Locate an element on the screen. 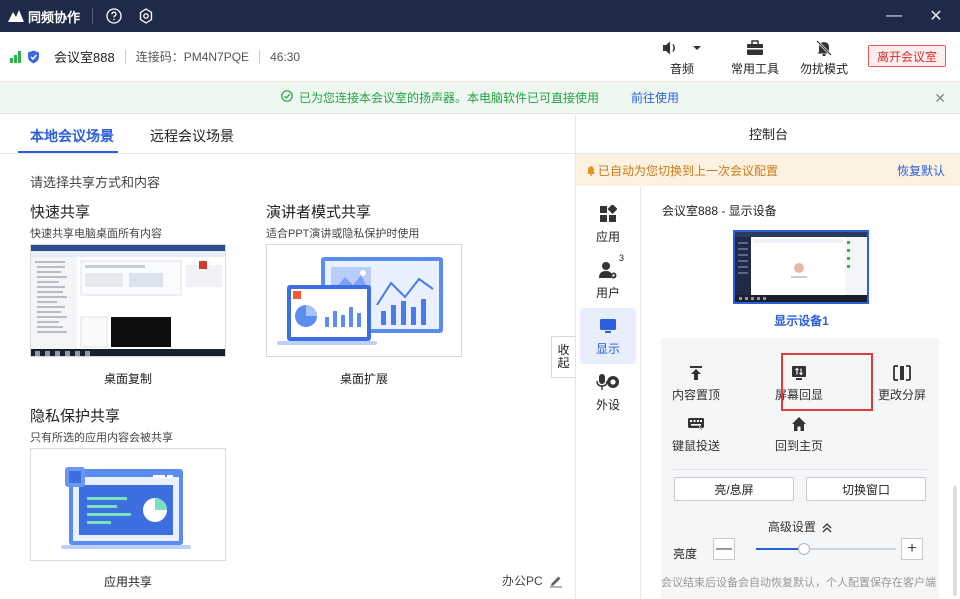 Image resolution: width=960 pixels, height=599 pixels. tab-local-meeting: 本地会议场景 is located at coordinates (72, 136).